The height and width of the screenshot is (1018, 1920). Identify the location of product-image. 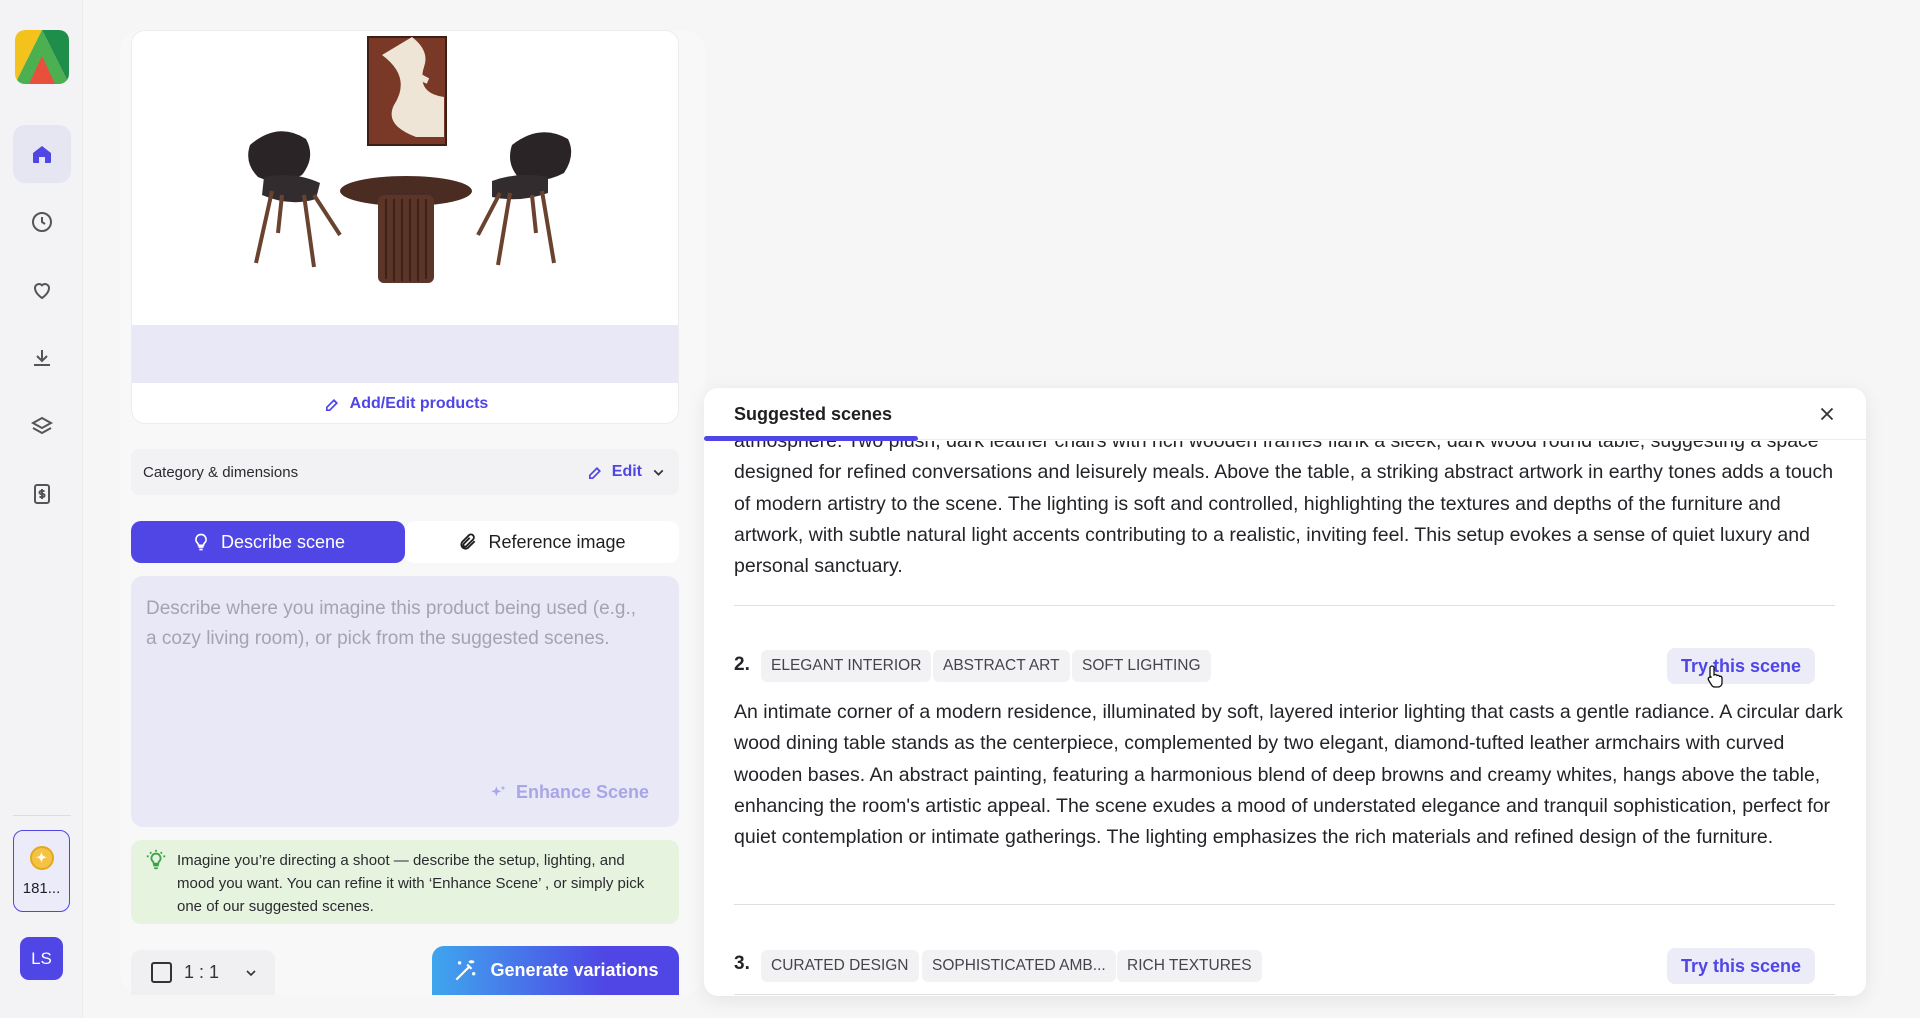
(410, 159).